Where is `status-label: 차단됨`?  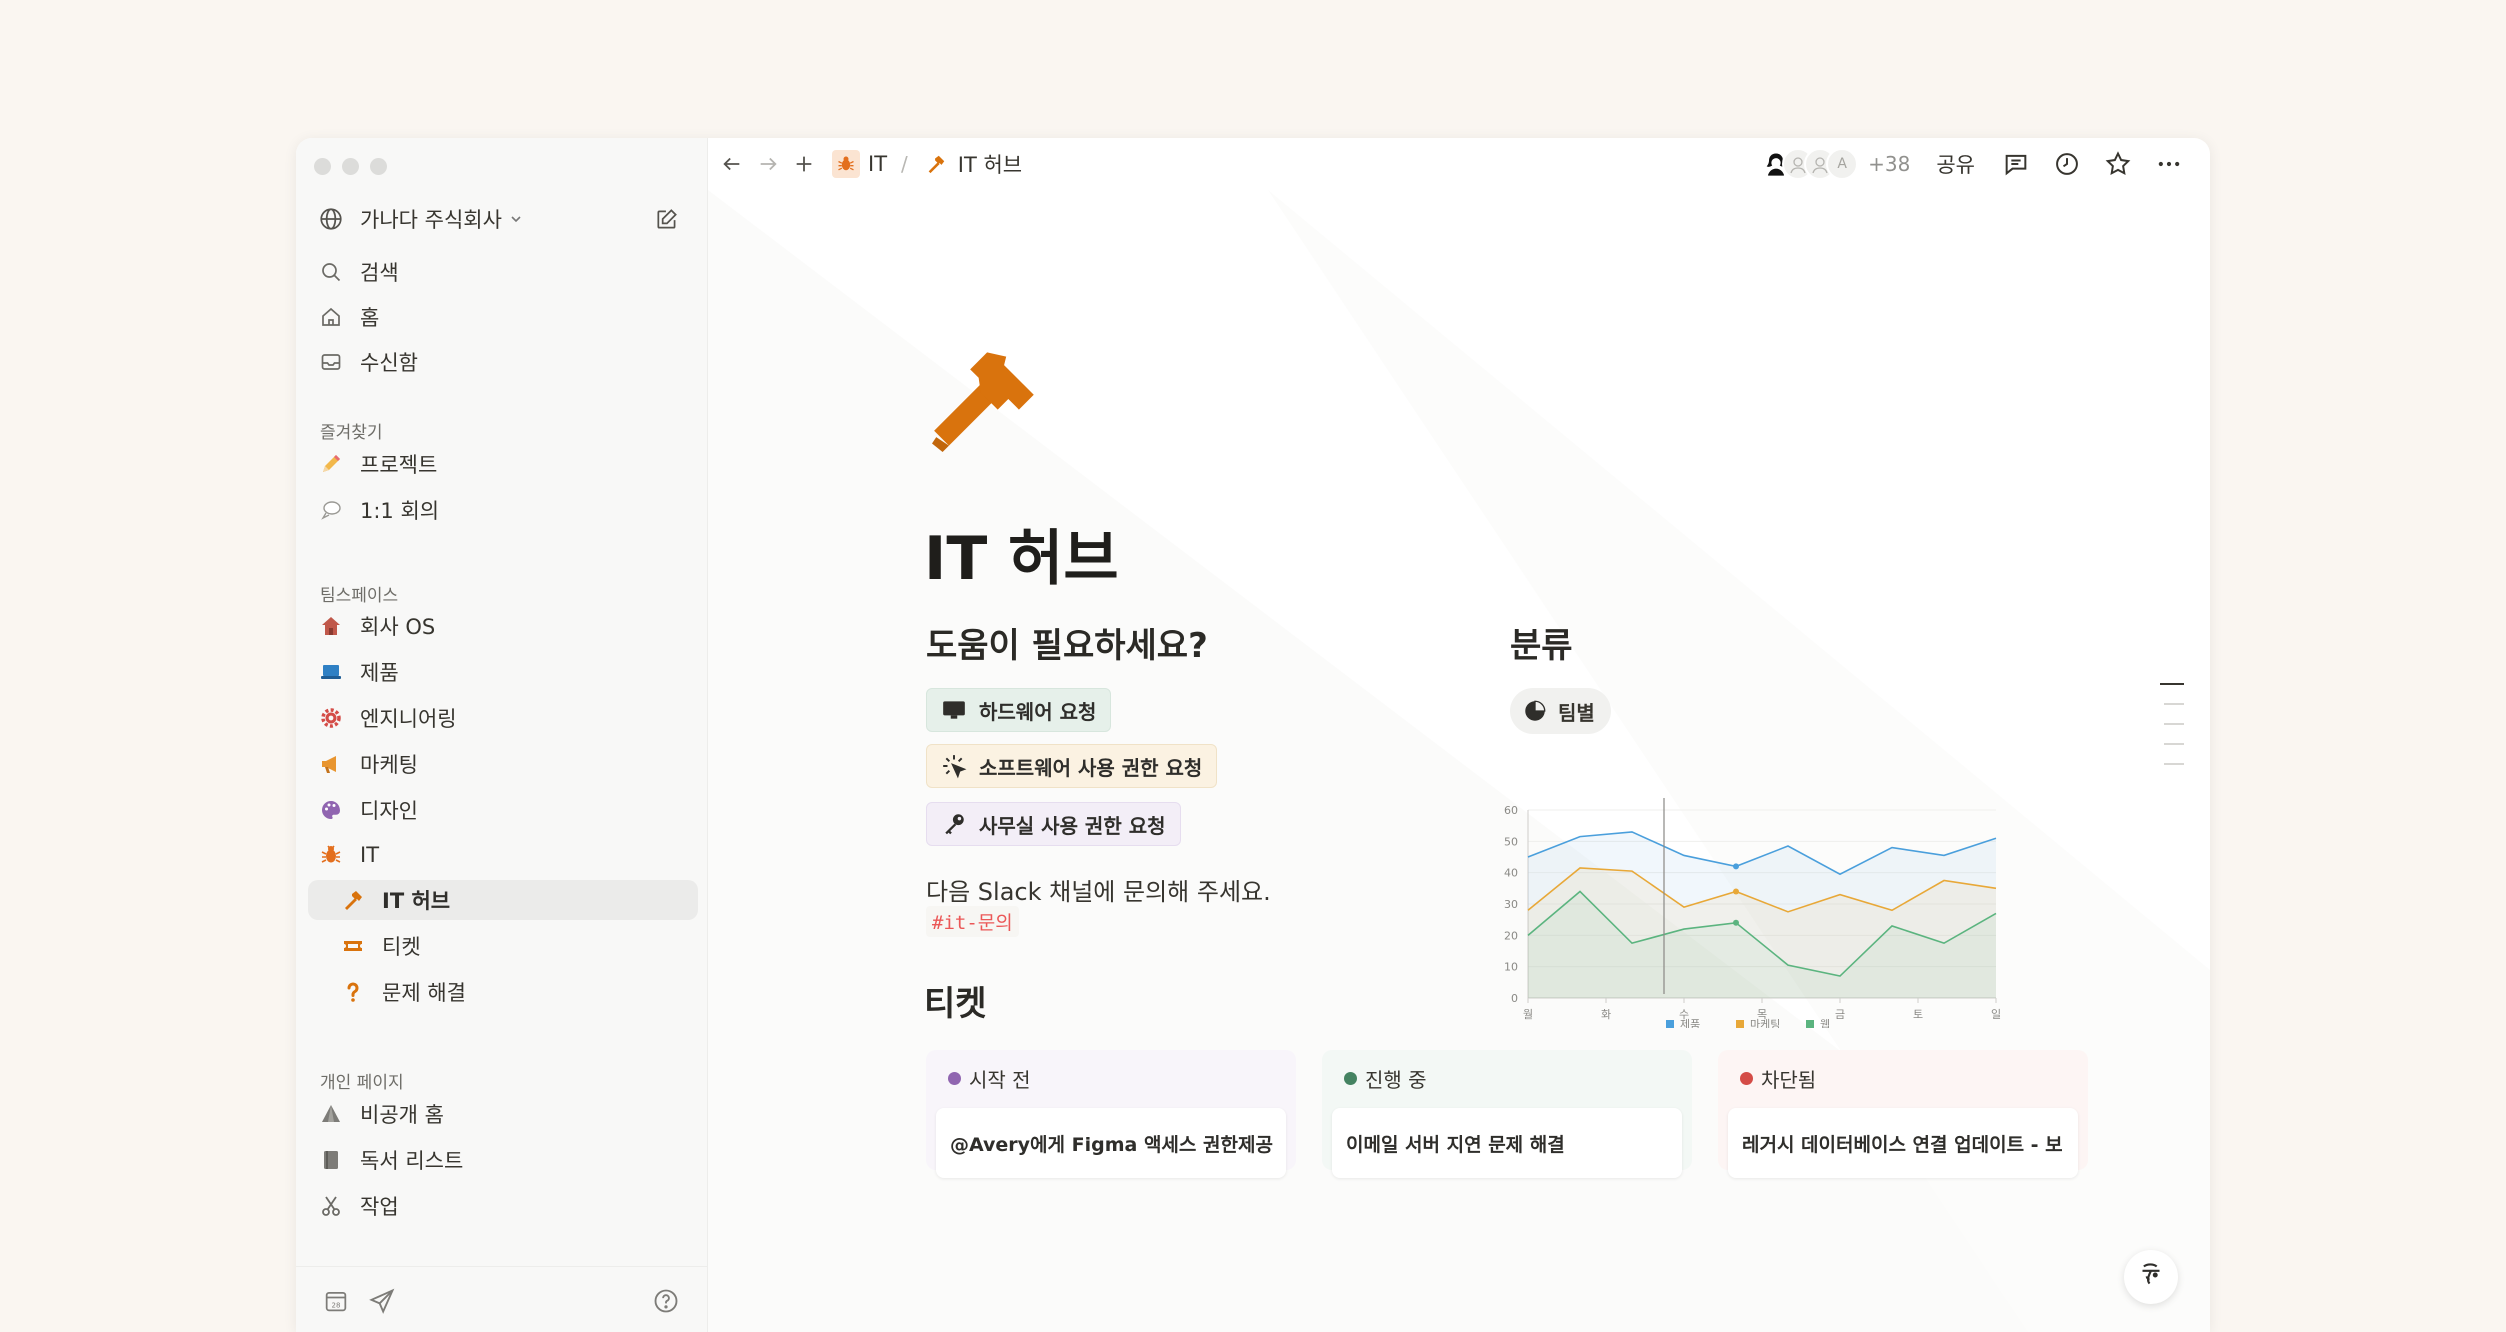 status-label: 차단됨 is located at coordinates (1788, 1078).